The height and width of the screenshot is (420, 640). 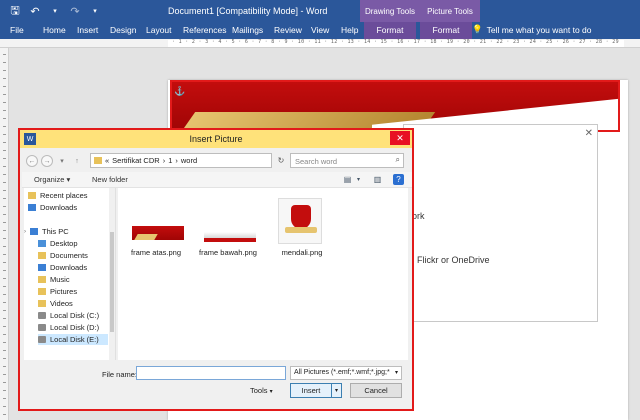 I want to click on nav-item-label: Desktop, so click(x=64, y=243).